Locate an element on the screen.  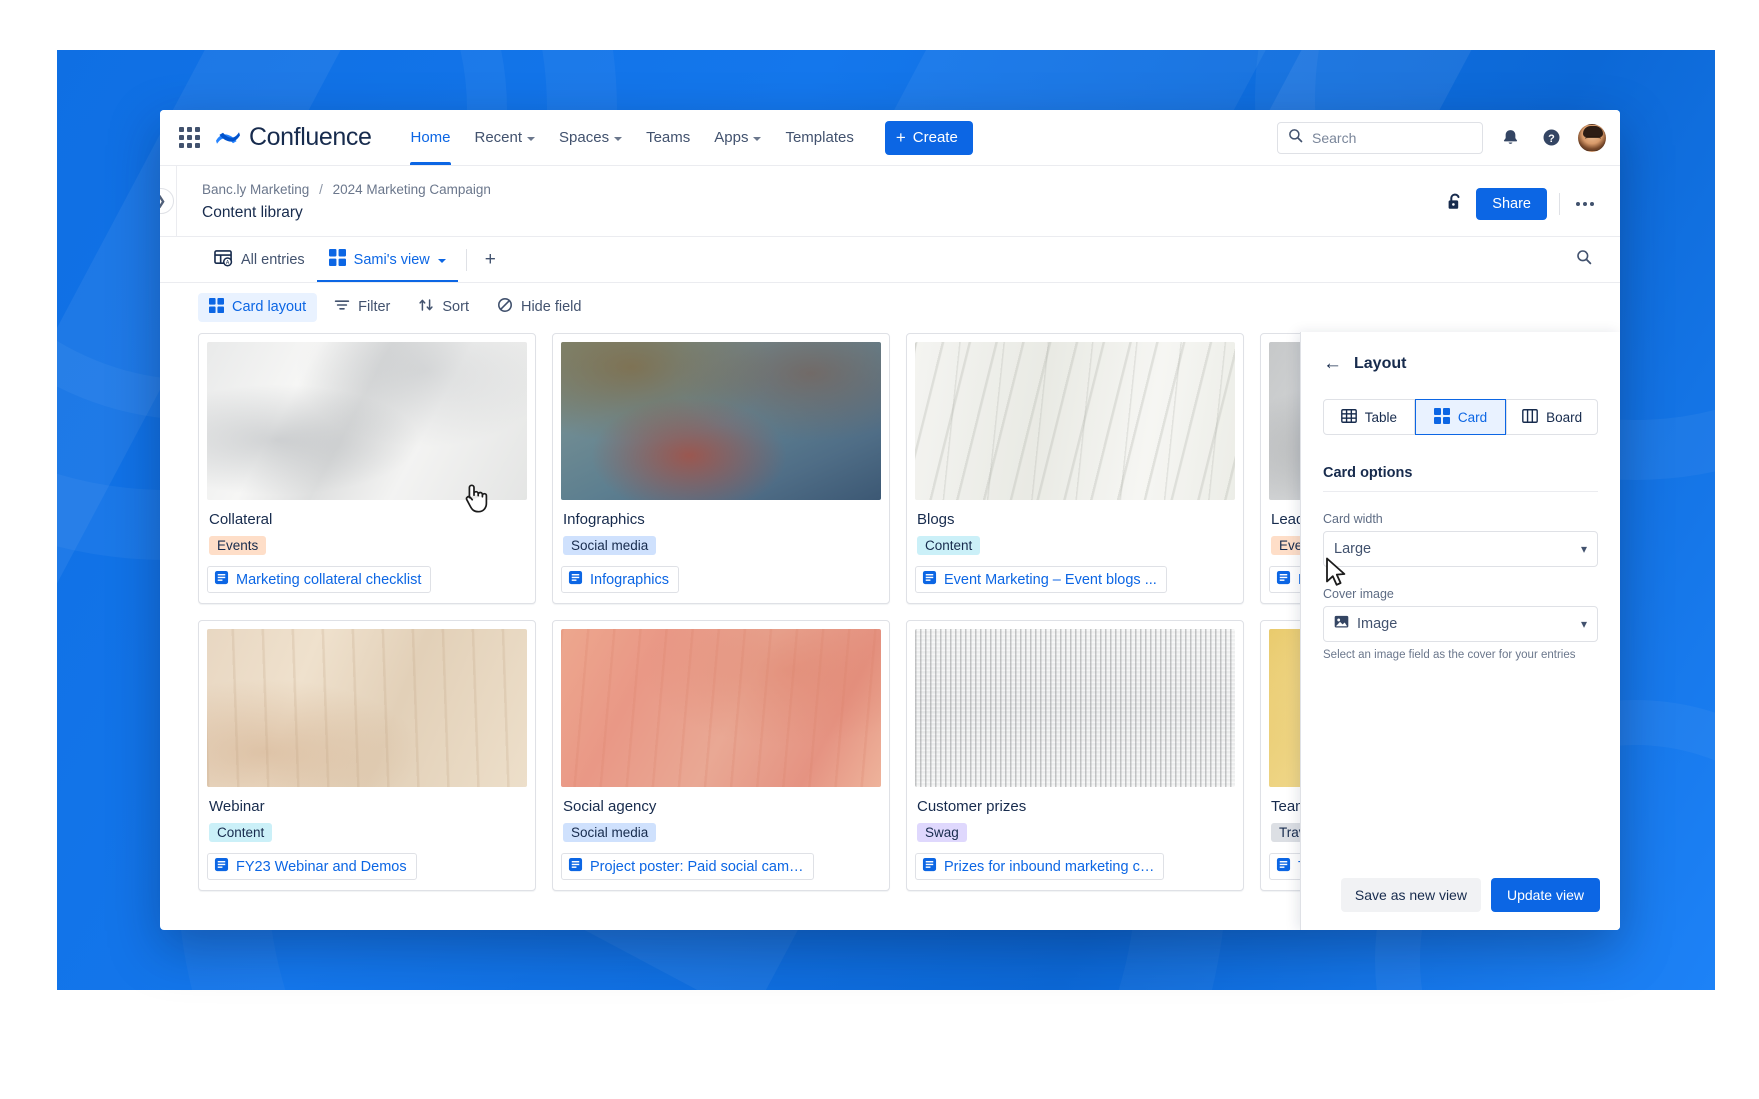
expand-sidebar-button: ❯ is located at coordinates (167, 201).